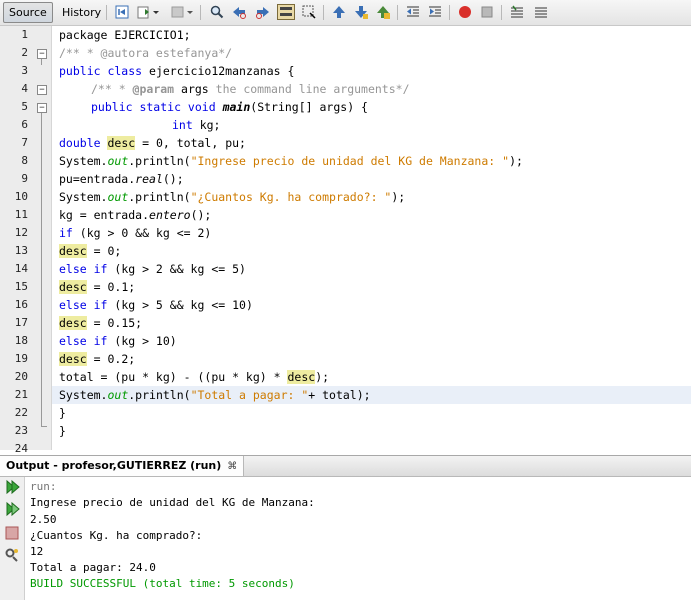 The image size is (691, 600). Describe the element at coordinates (291, 197) in the screenshot. I see `string-literal: "¿Cuantos Kg. ha comprado?: "` at that location.